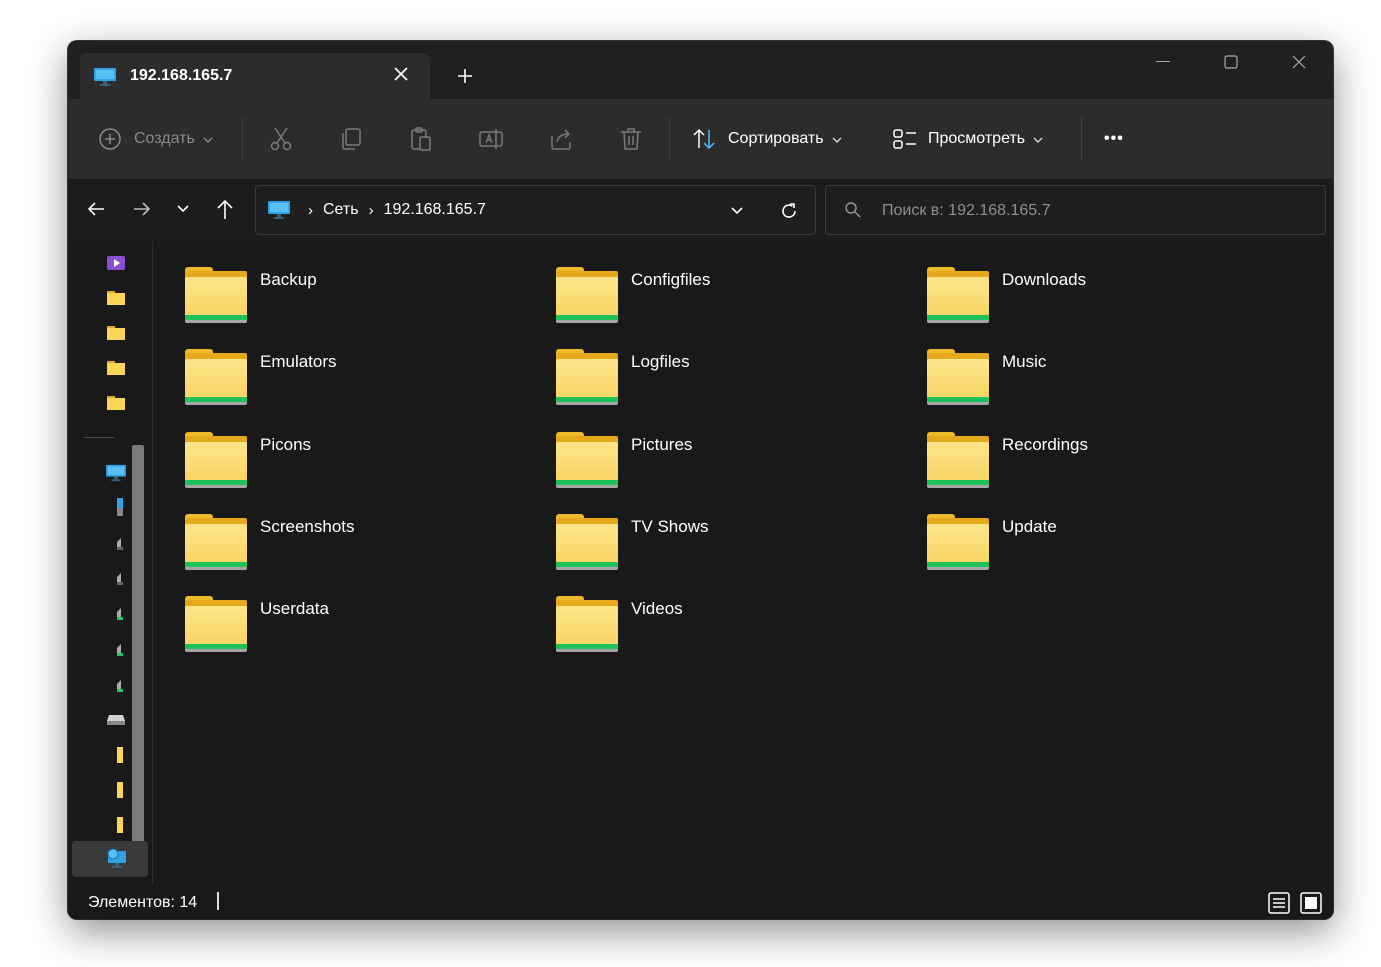 The image size is (1381, 967). Describe the element at coordinates (1065, 447) in the screenshot. I see `folder-item: Recordings` at that location.